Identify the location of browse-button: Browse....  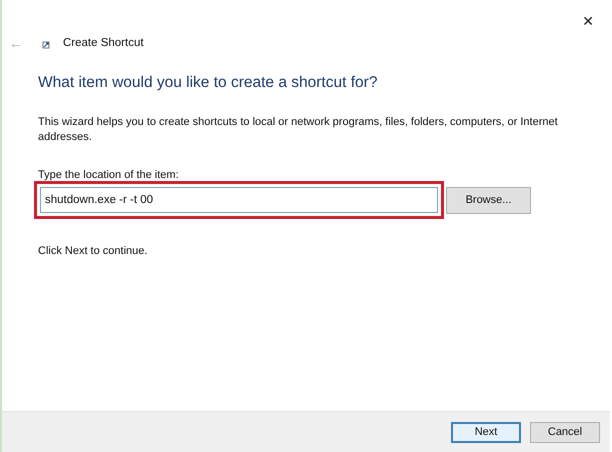
(488, 200).